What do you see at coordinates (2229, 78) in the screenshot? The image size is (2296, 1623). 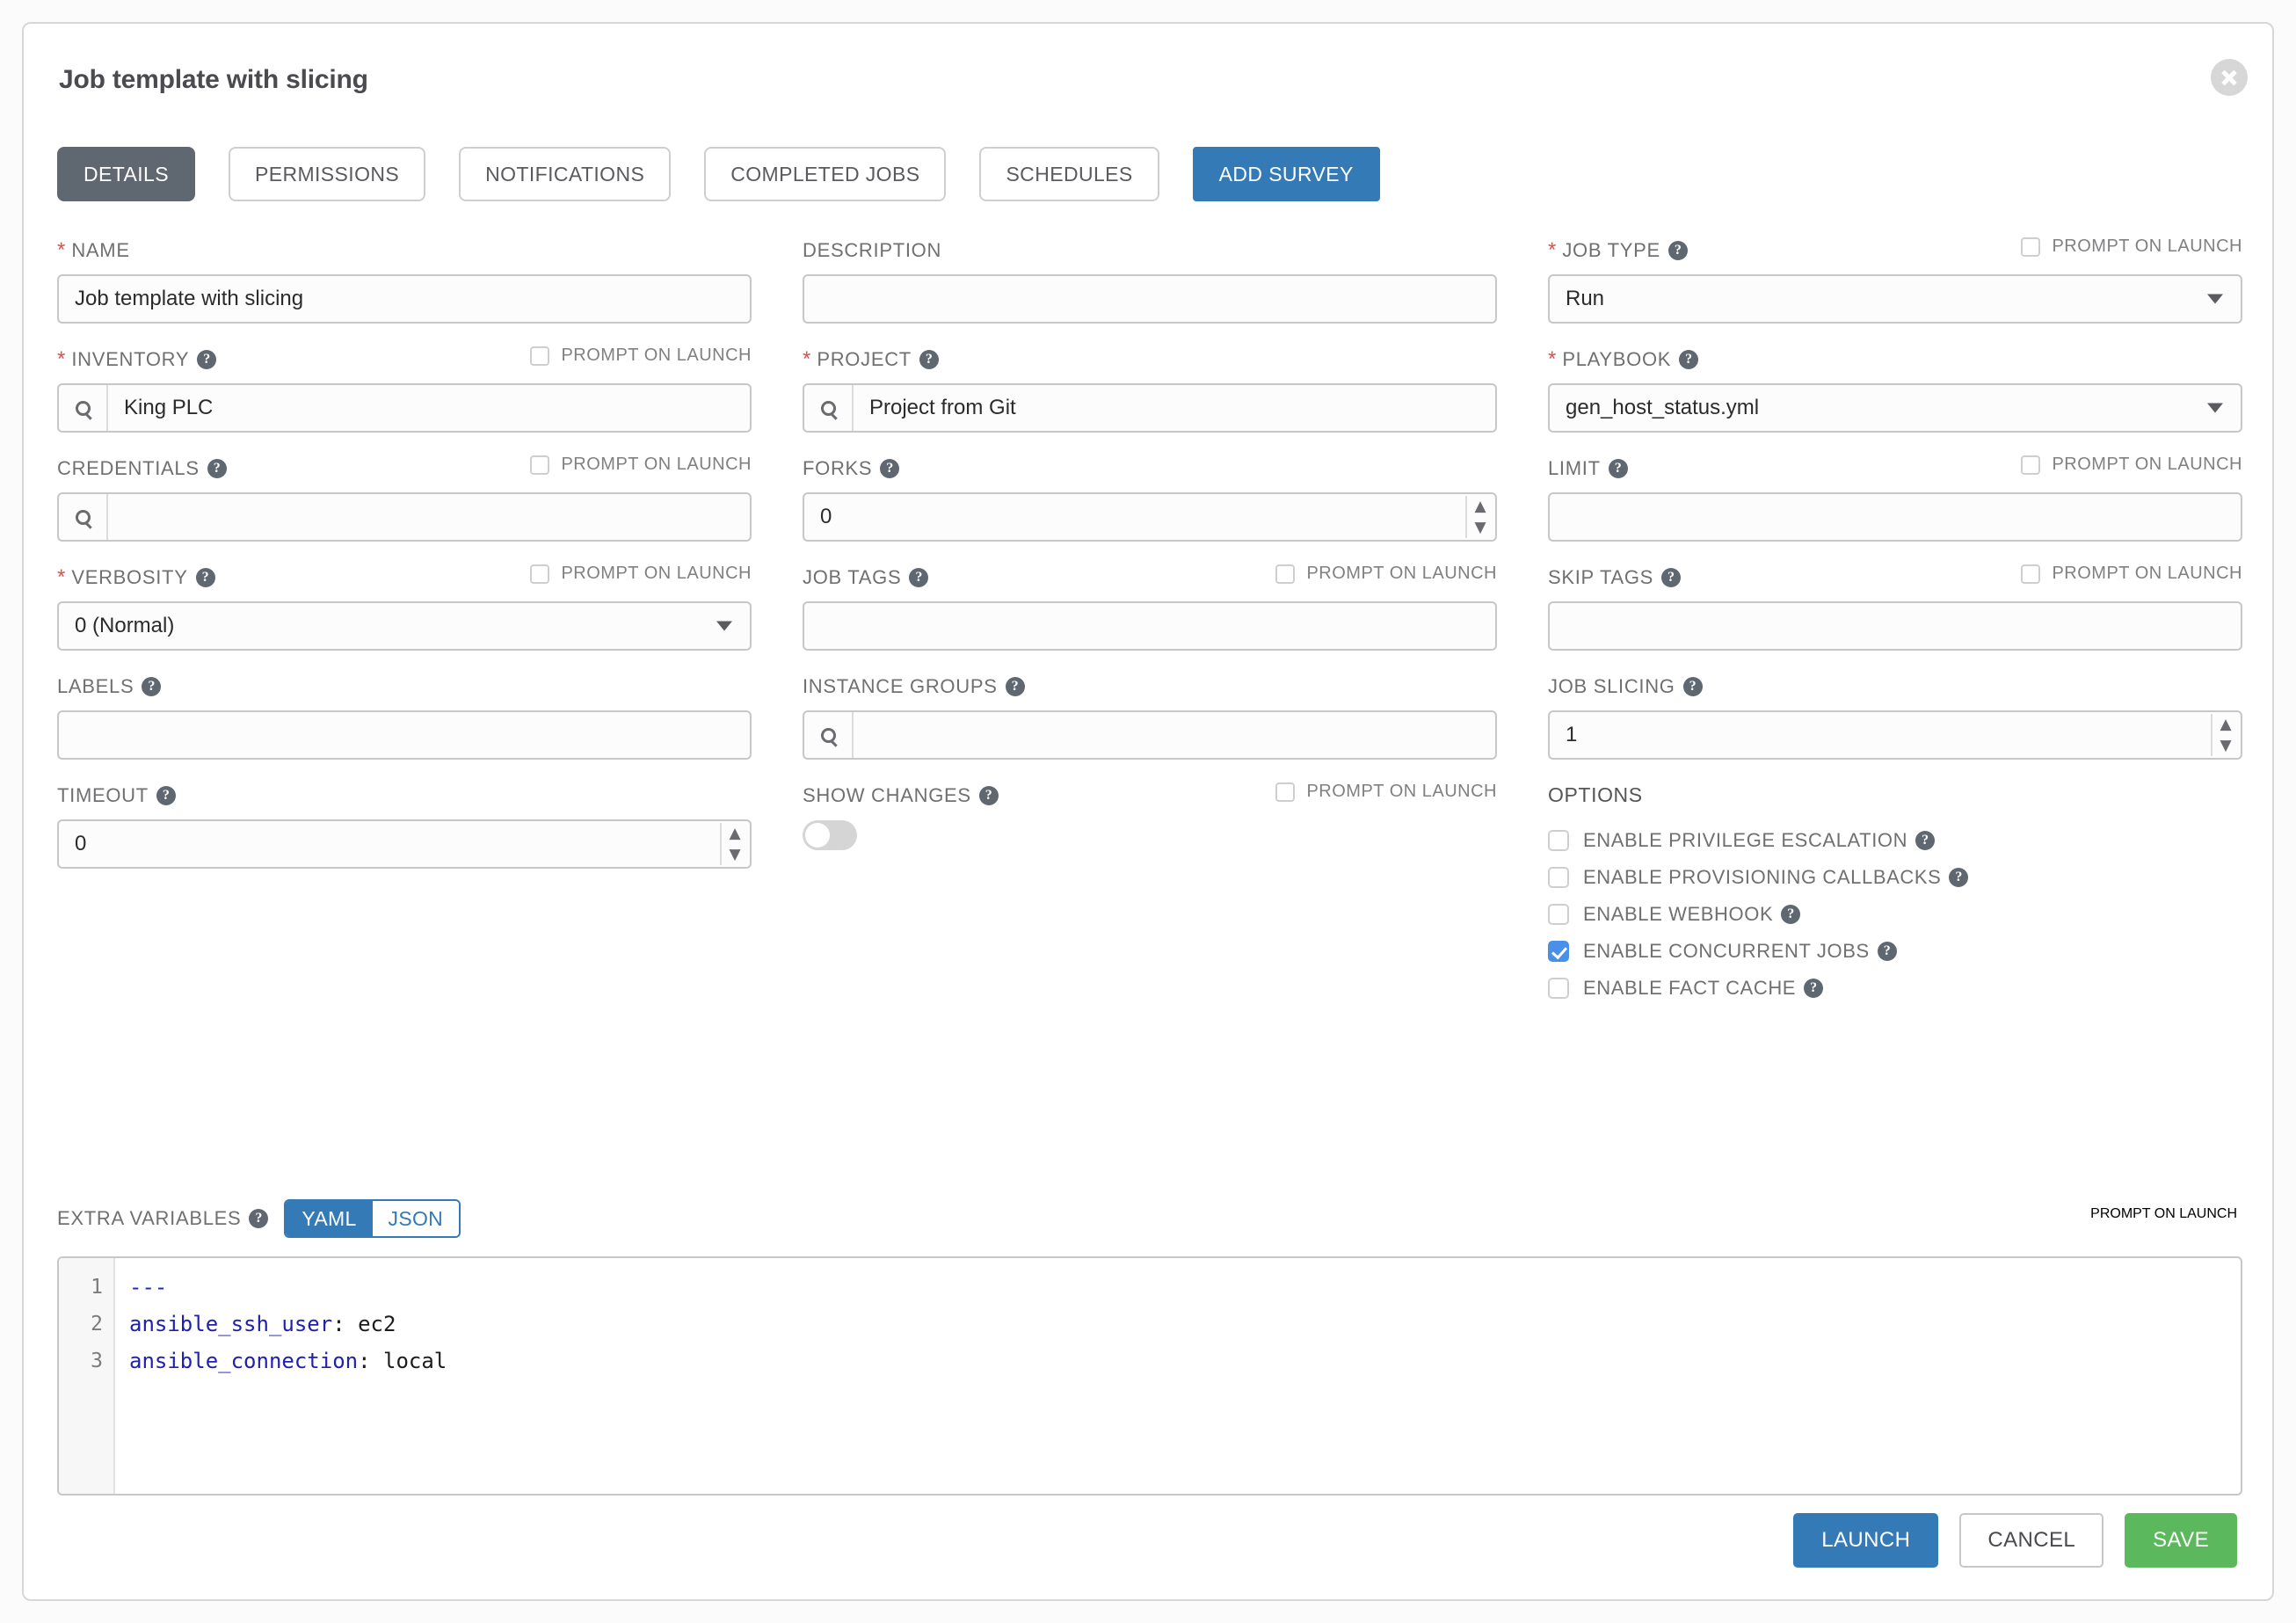 I see `close-icon` at bounding box center [2229, 78].